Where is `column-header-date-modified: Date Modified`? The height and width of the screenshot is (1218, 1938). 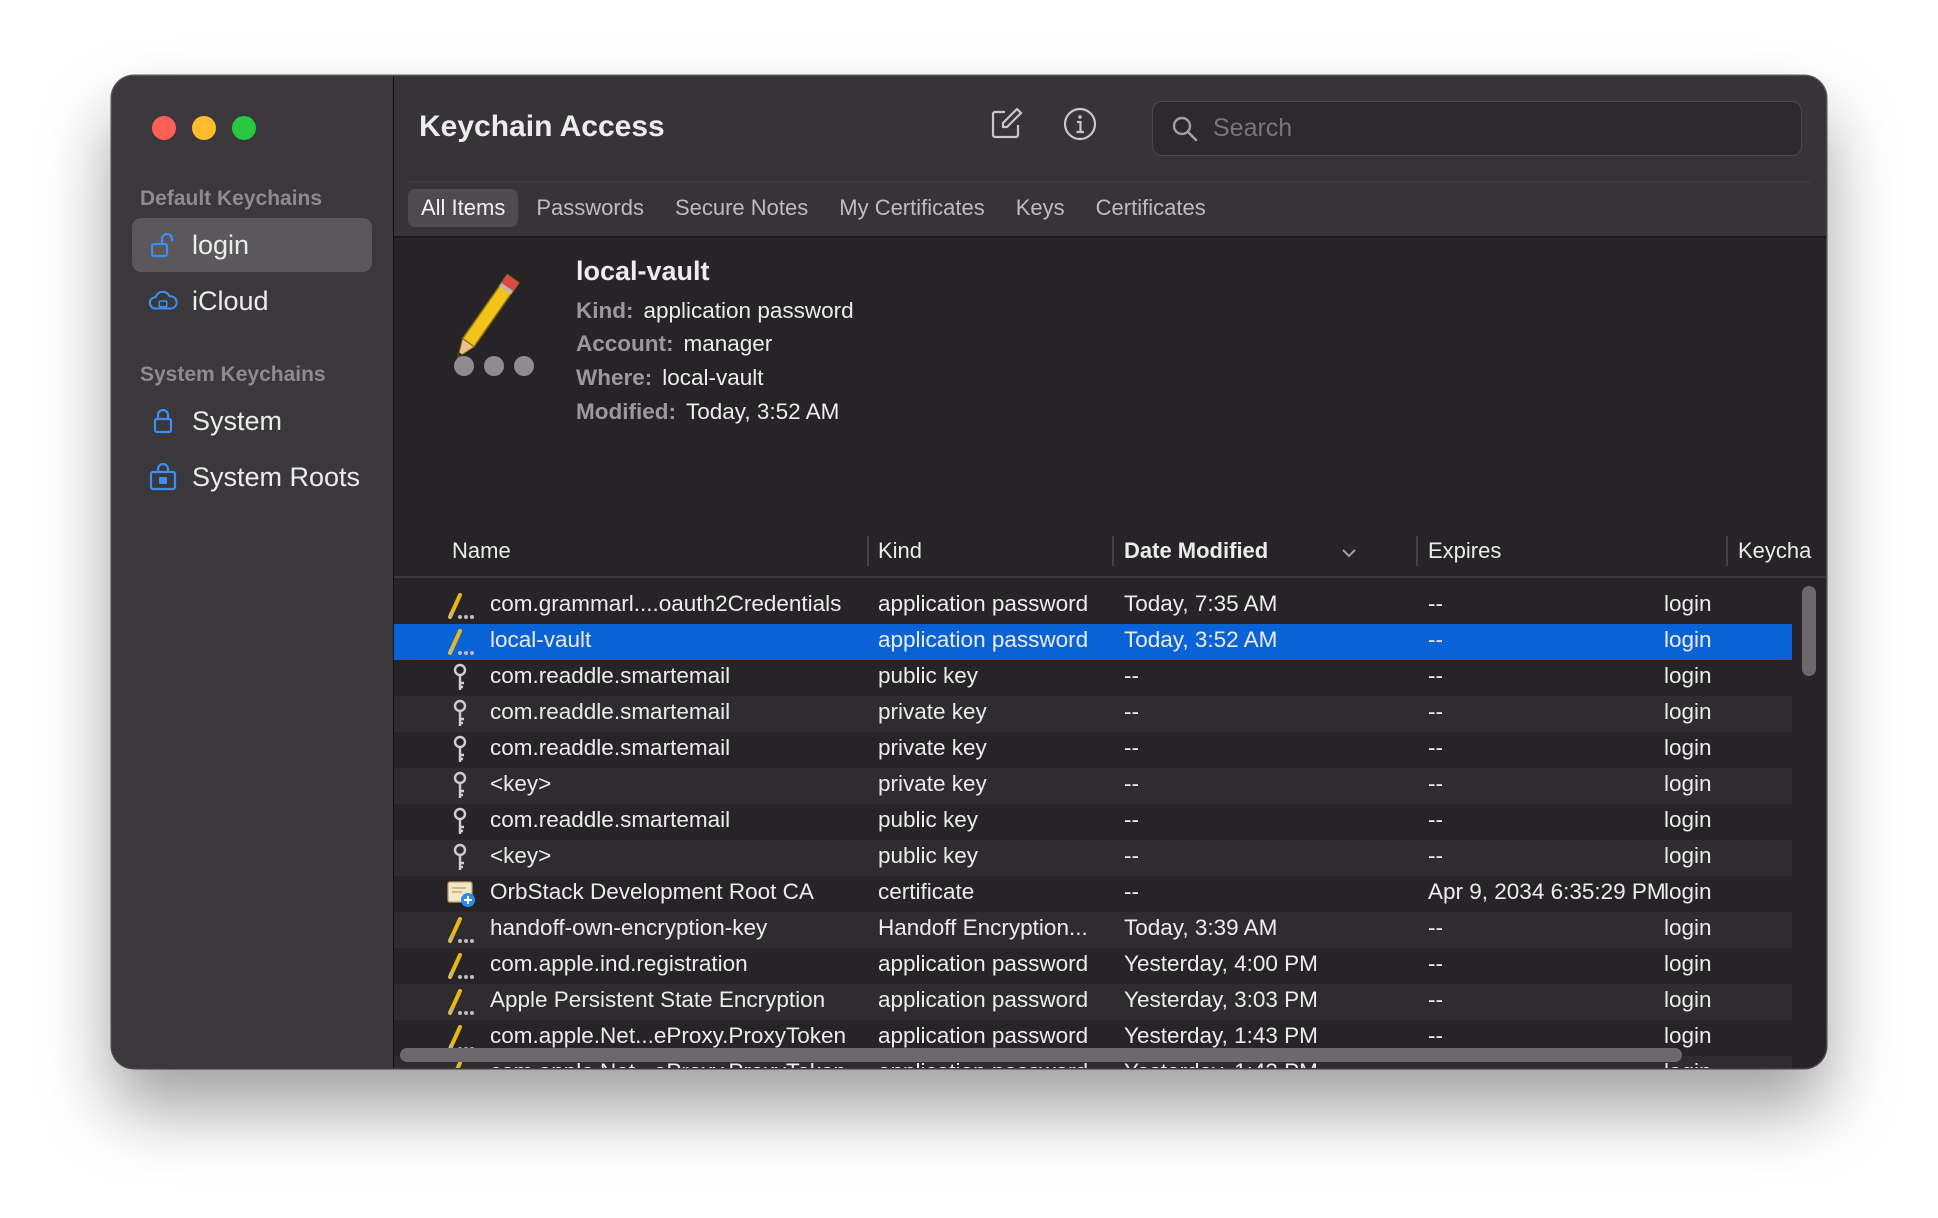 column-header-date-modified: Date Modified is located at coordinates (1196, 551).